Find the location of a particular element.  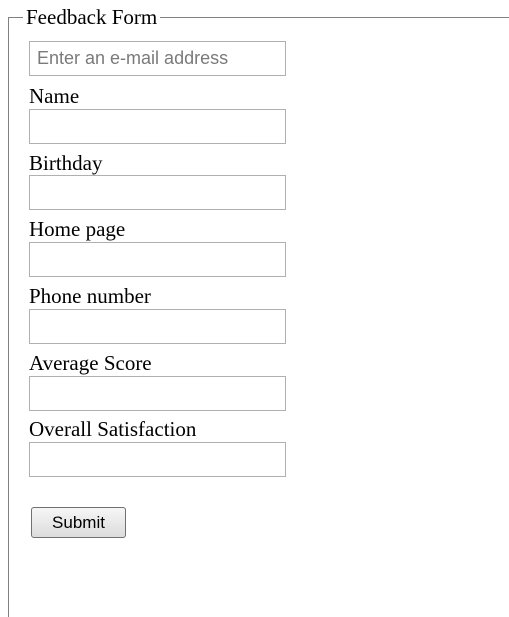

average-score-input is located at coordinates (157, 393).